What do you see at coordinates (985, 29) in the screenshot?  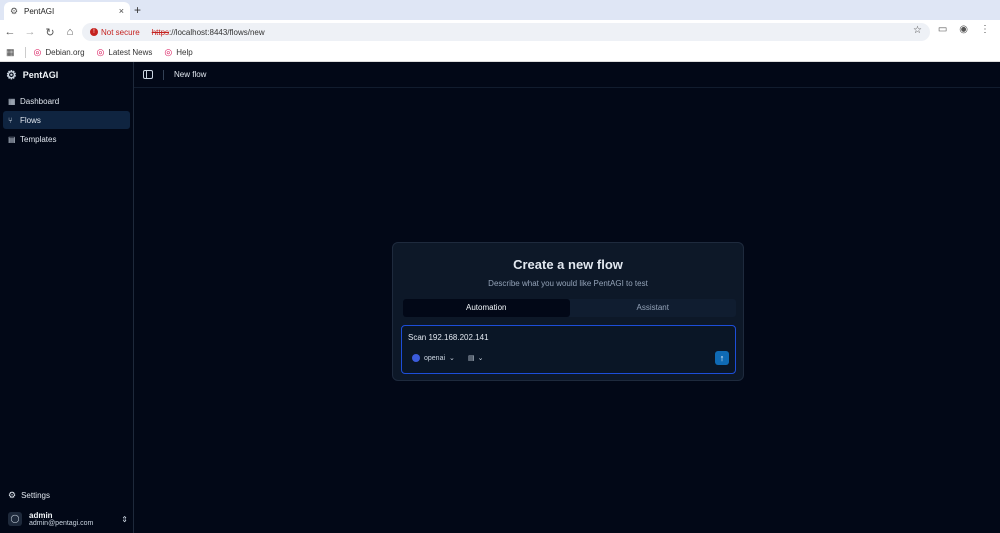 I see `menu-icon: ⋮` at bounding box center [985, 29].